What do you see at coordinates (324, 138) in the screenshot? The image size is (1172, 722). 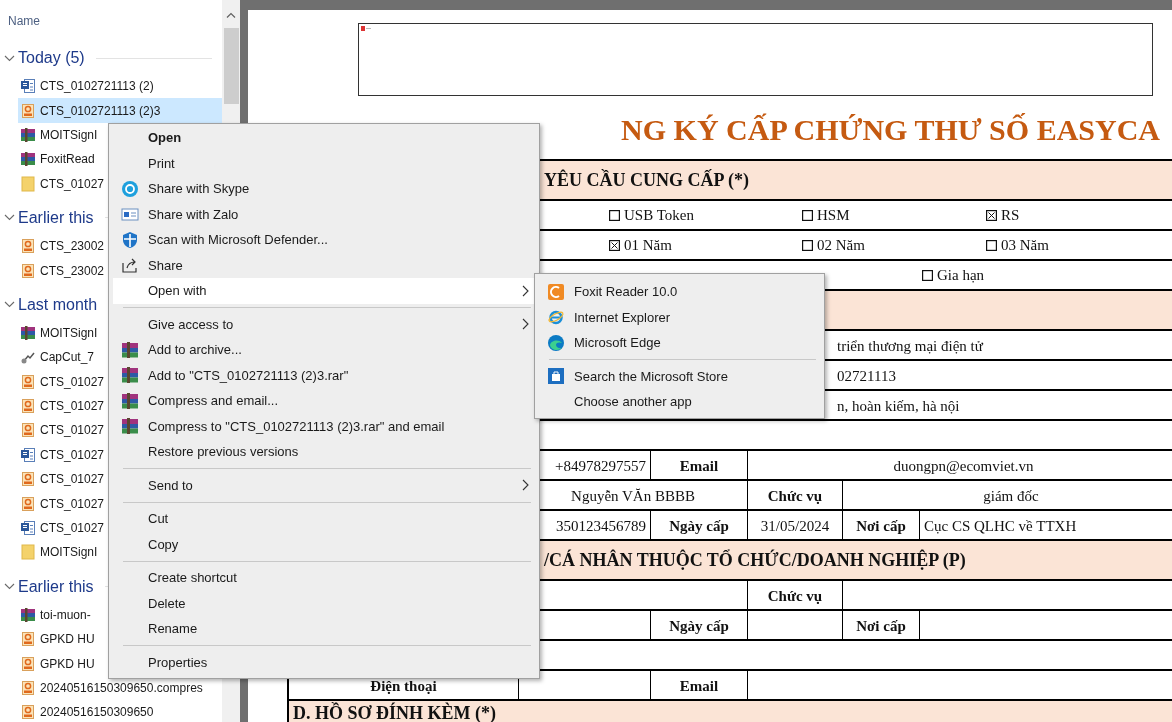 I see `menu-item: Open` at bounding box center [324, 138].